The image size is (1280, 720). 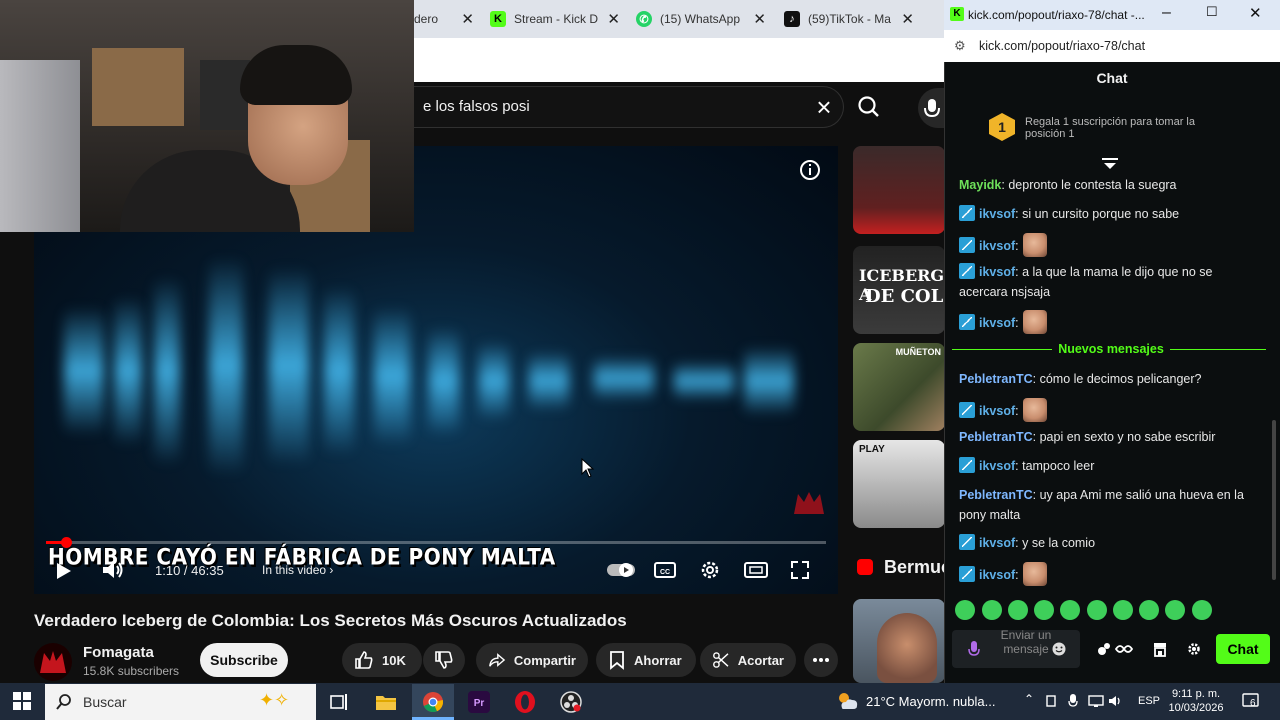 What do you see at coordinates (340, 702) in the screenshot?
I see `task-view-icon` at bounding box center [340, 702].